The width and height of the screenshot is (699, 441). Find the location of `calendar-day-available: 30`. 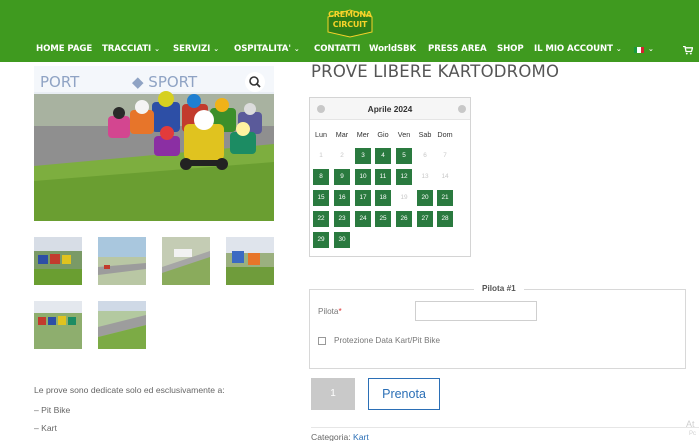

calendar-day-available: 30 is located at coordinates (342, 240).